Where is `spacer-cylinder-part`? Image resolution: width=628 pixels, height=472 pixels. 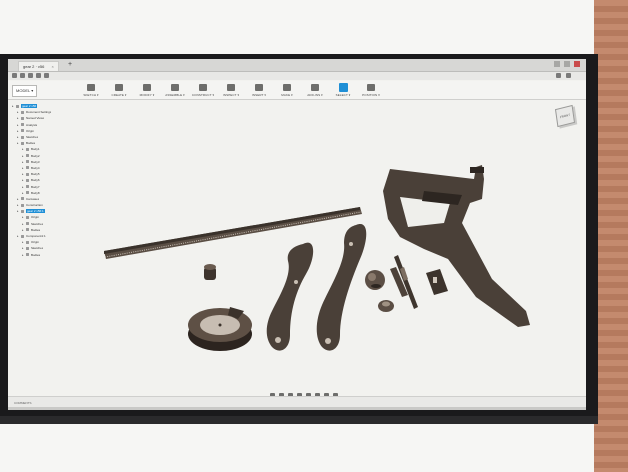
spacer-cylinder-part is located at coordinates (210, 272).